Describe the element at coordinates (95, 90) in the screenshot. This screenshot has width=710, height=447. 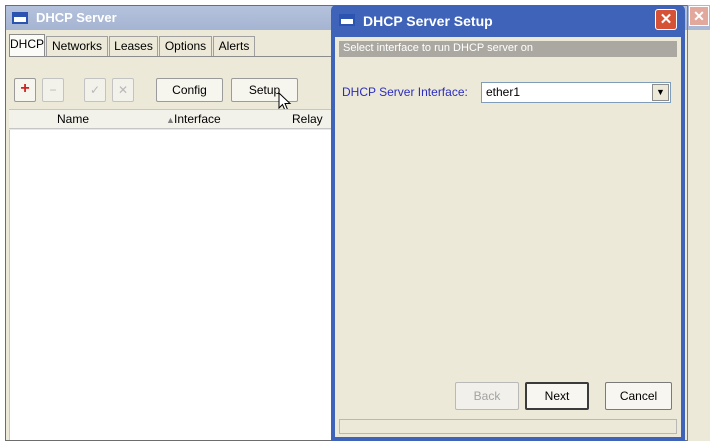
I see `enable-button: ✓` at that location.